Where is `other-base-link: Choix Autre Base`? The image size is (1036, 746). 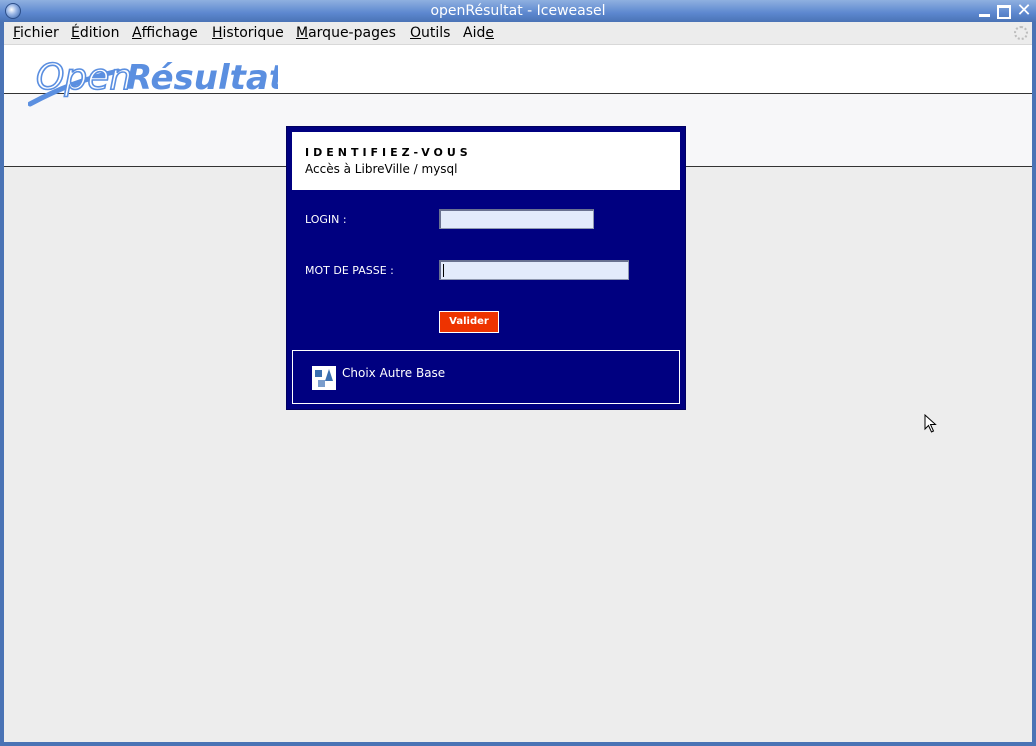 other-base-link: Choix Autre Base is located at coordinates (393, 373).